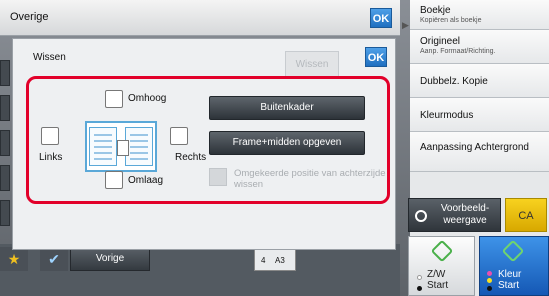 This screenshot has width=549, height=296. Describe the element at coordinates (114, 99) in the screenshot. I see `top-edge-checkbox` at that location.